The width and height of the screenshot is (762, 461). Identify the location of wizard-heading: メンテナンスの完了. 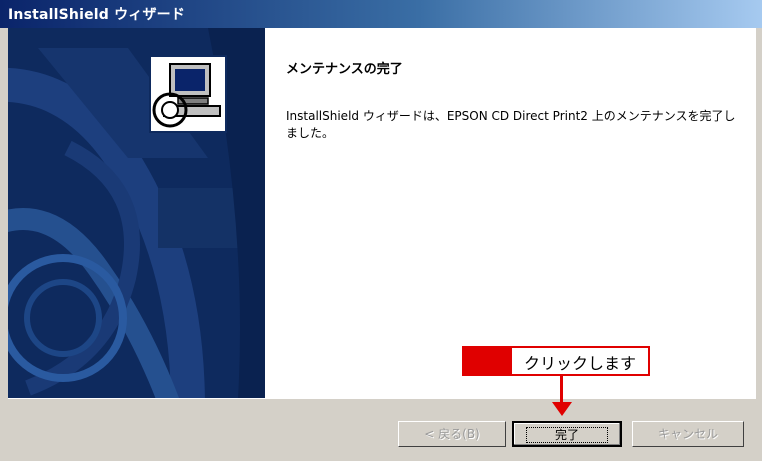
(344, 69).